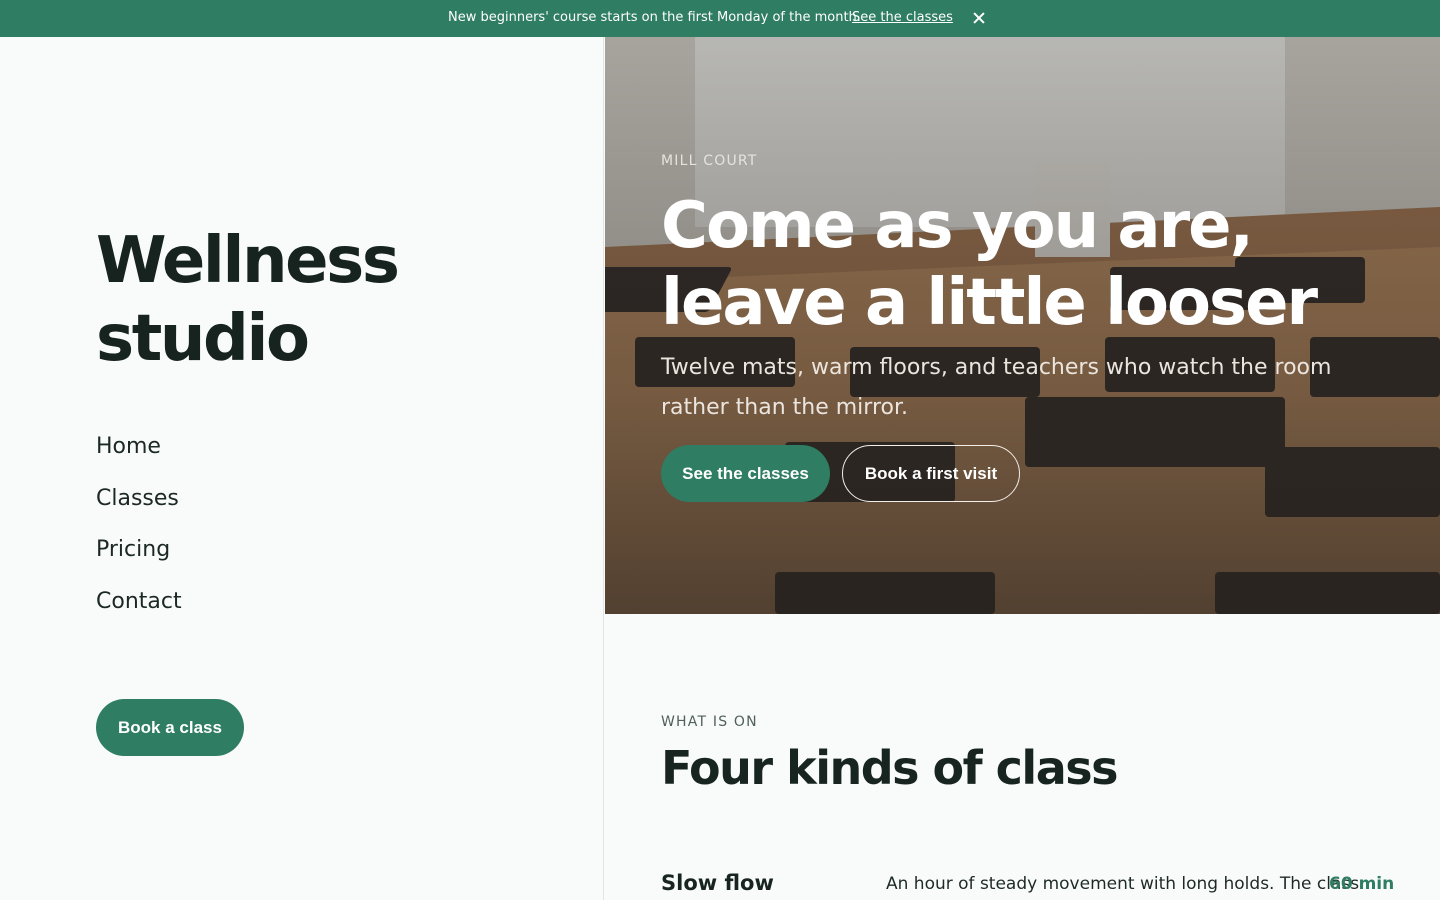 The height and width of the screenshot is (900, 1440). What do you see at coordinates (931, 473) in the screenshot?
I see `book-first-visit-button: Book a first visit` at bounding box center [931, 473].